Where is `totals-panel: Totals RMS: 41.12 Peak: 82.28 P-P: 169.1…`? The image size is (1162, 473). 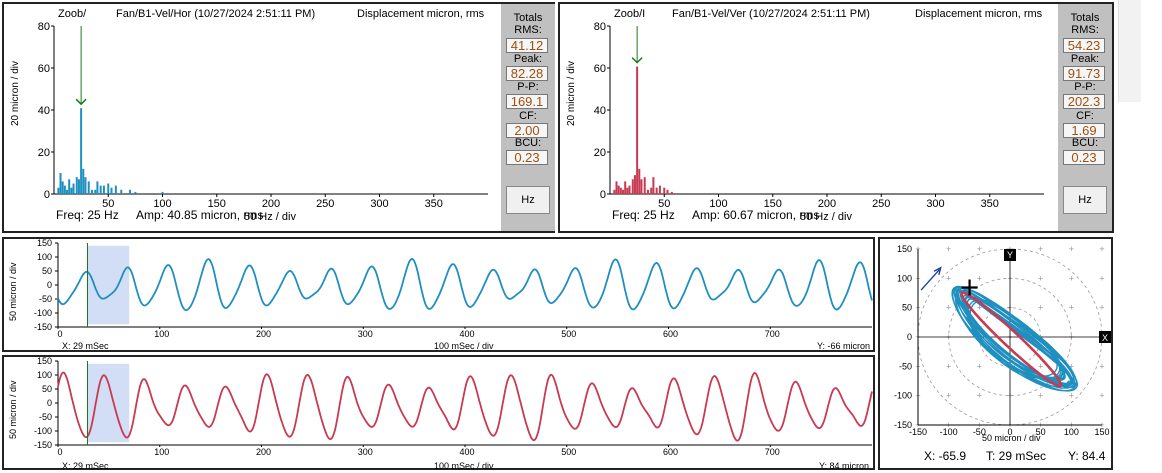
totals-panel: Totals RMS: 41.12 Peak: 82.28 P-P: 169.1… is located at coordinates (528, 117).